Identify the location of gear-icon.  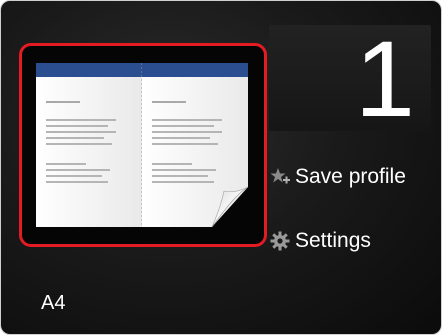
(280, 241).